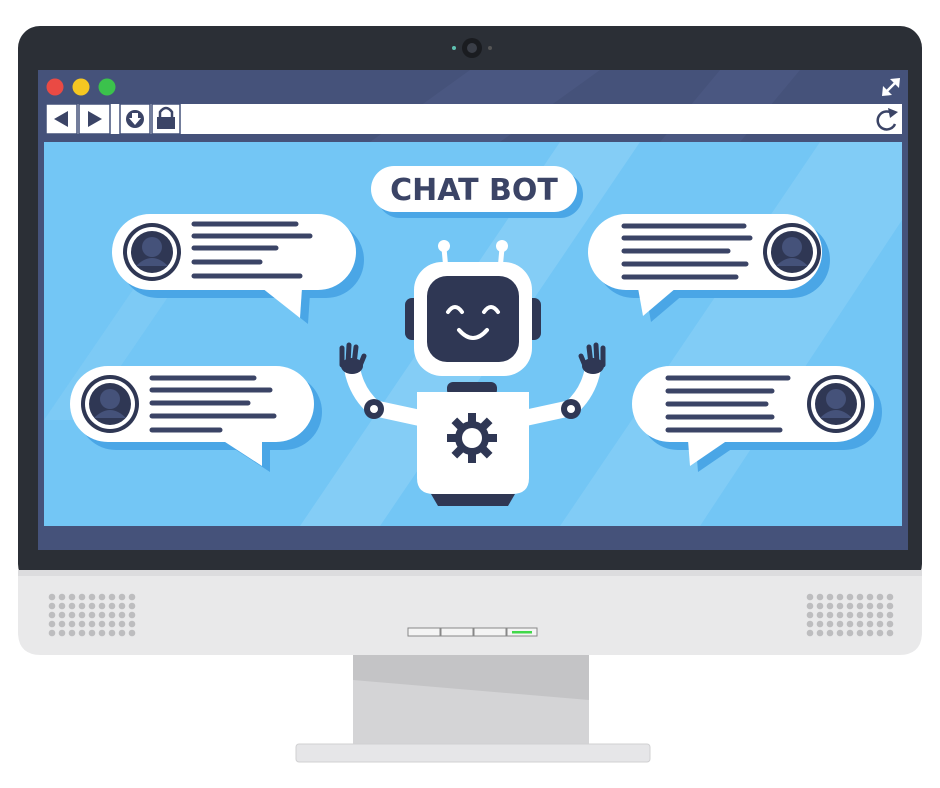 The width and height of the screenshot is (940, 788). What do you see at coordinates (94, 119) in the screenshot?
I see `forward-arrow-icon` at bounding box center [94, 119].